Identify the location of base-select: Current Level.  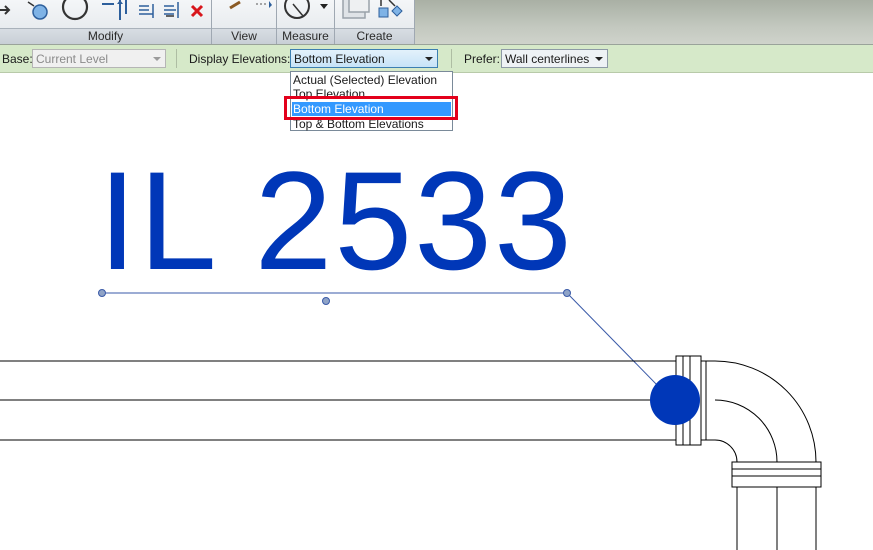
(99, 58).